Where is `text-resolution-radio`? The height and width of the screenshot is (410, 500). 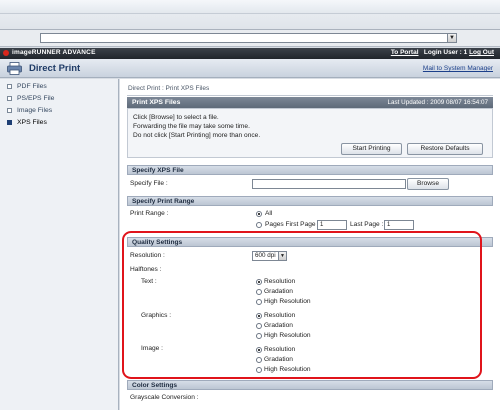
text-resolution-radio is located at coordinates (259, 282).